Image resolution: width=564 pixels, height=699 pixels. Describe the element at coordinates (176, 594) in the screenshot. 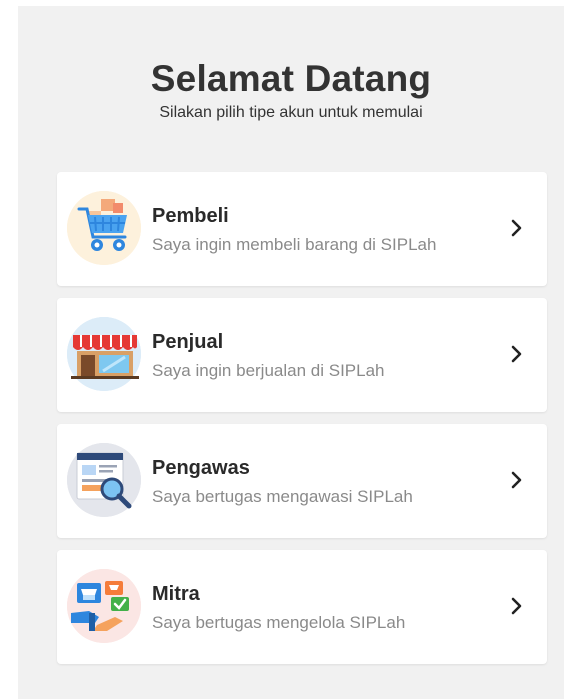

I see `account-option-title: Mitra` at that location.